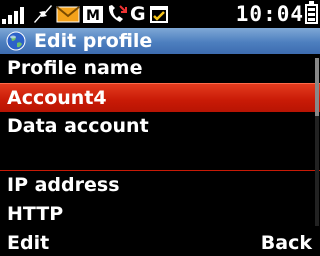 The height and width of the screenshot is (256, 320). What do you see at coordinates (160, 185) in the screenshot?
I see `list-item-ip-address: IP address` at bounding box center [160, 185].